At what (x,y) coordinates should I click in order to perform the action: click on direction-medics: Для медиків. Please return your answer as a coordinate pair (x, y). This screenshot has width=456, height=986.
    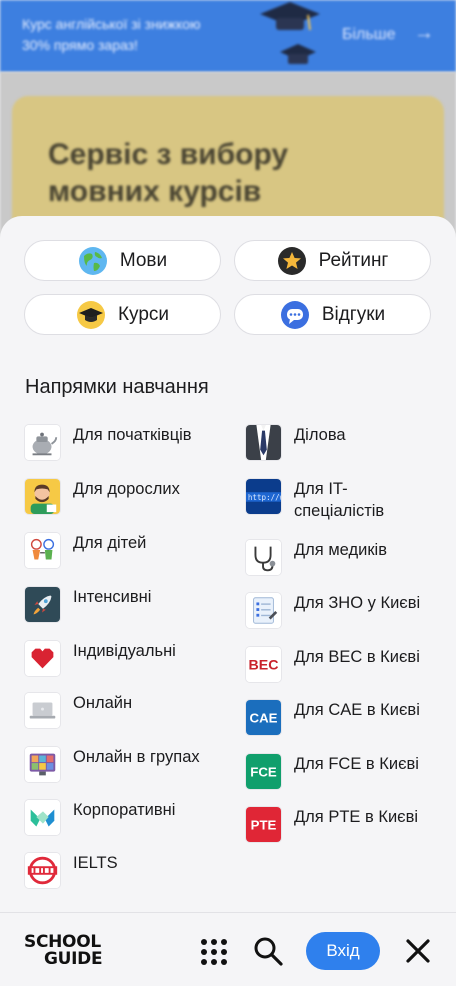
    Looking at the image, I should click on (316, 557).